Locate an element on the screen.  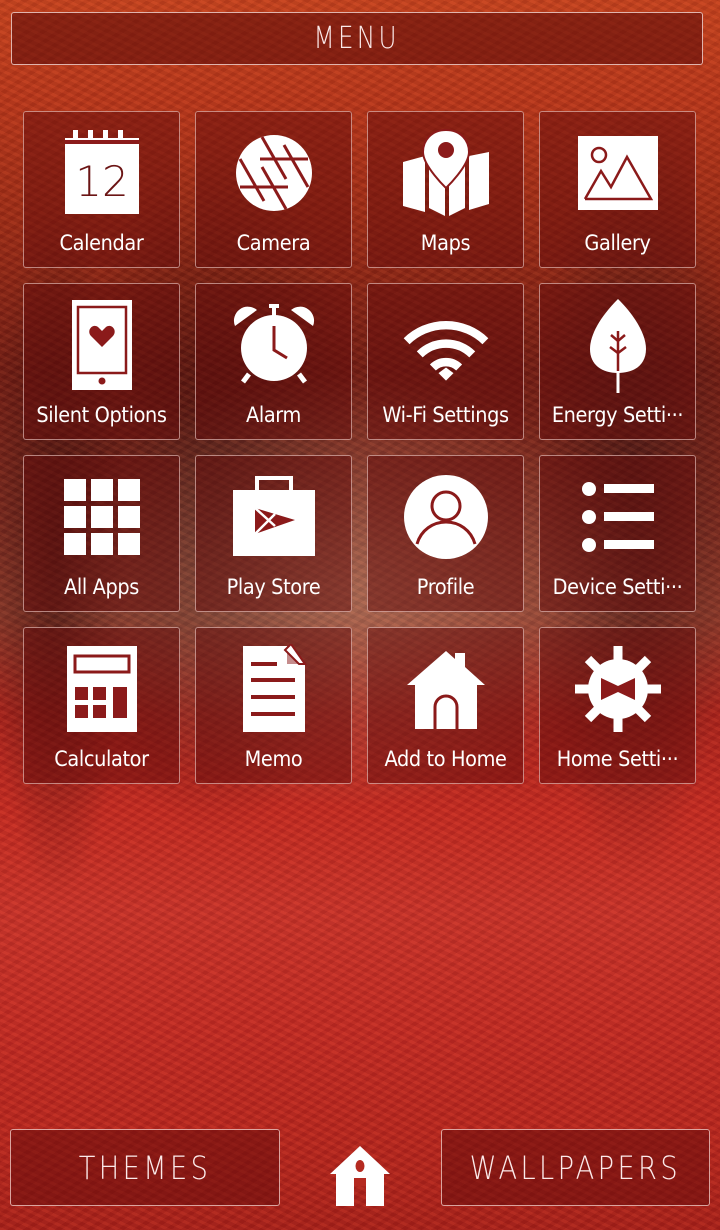
app-tile-gallery: Gallery is located at coordinates (617, 189).